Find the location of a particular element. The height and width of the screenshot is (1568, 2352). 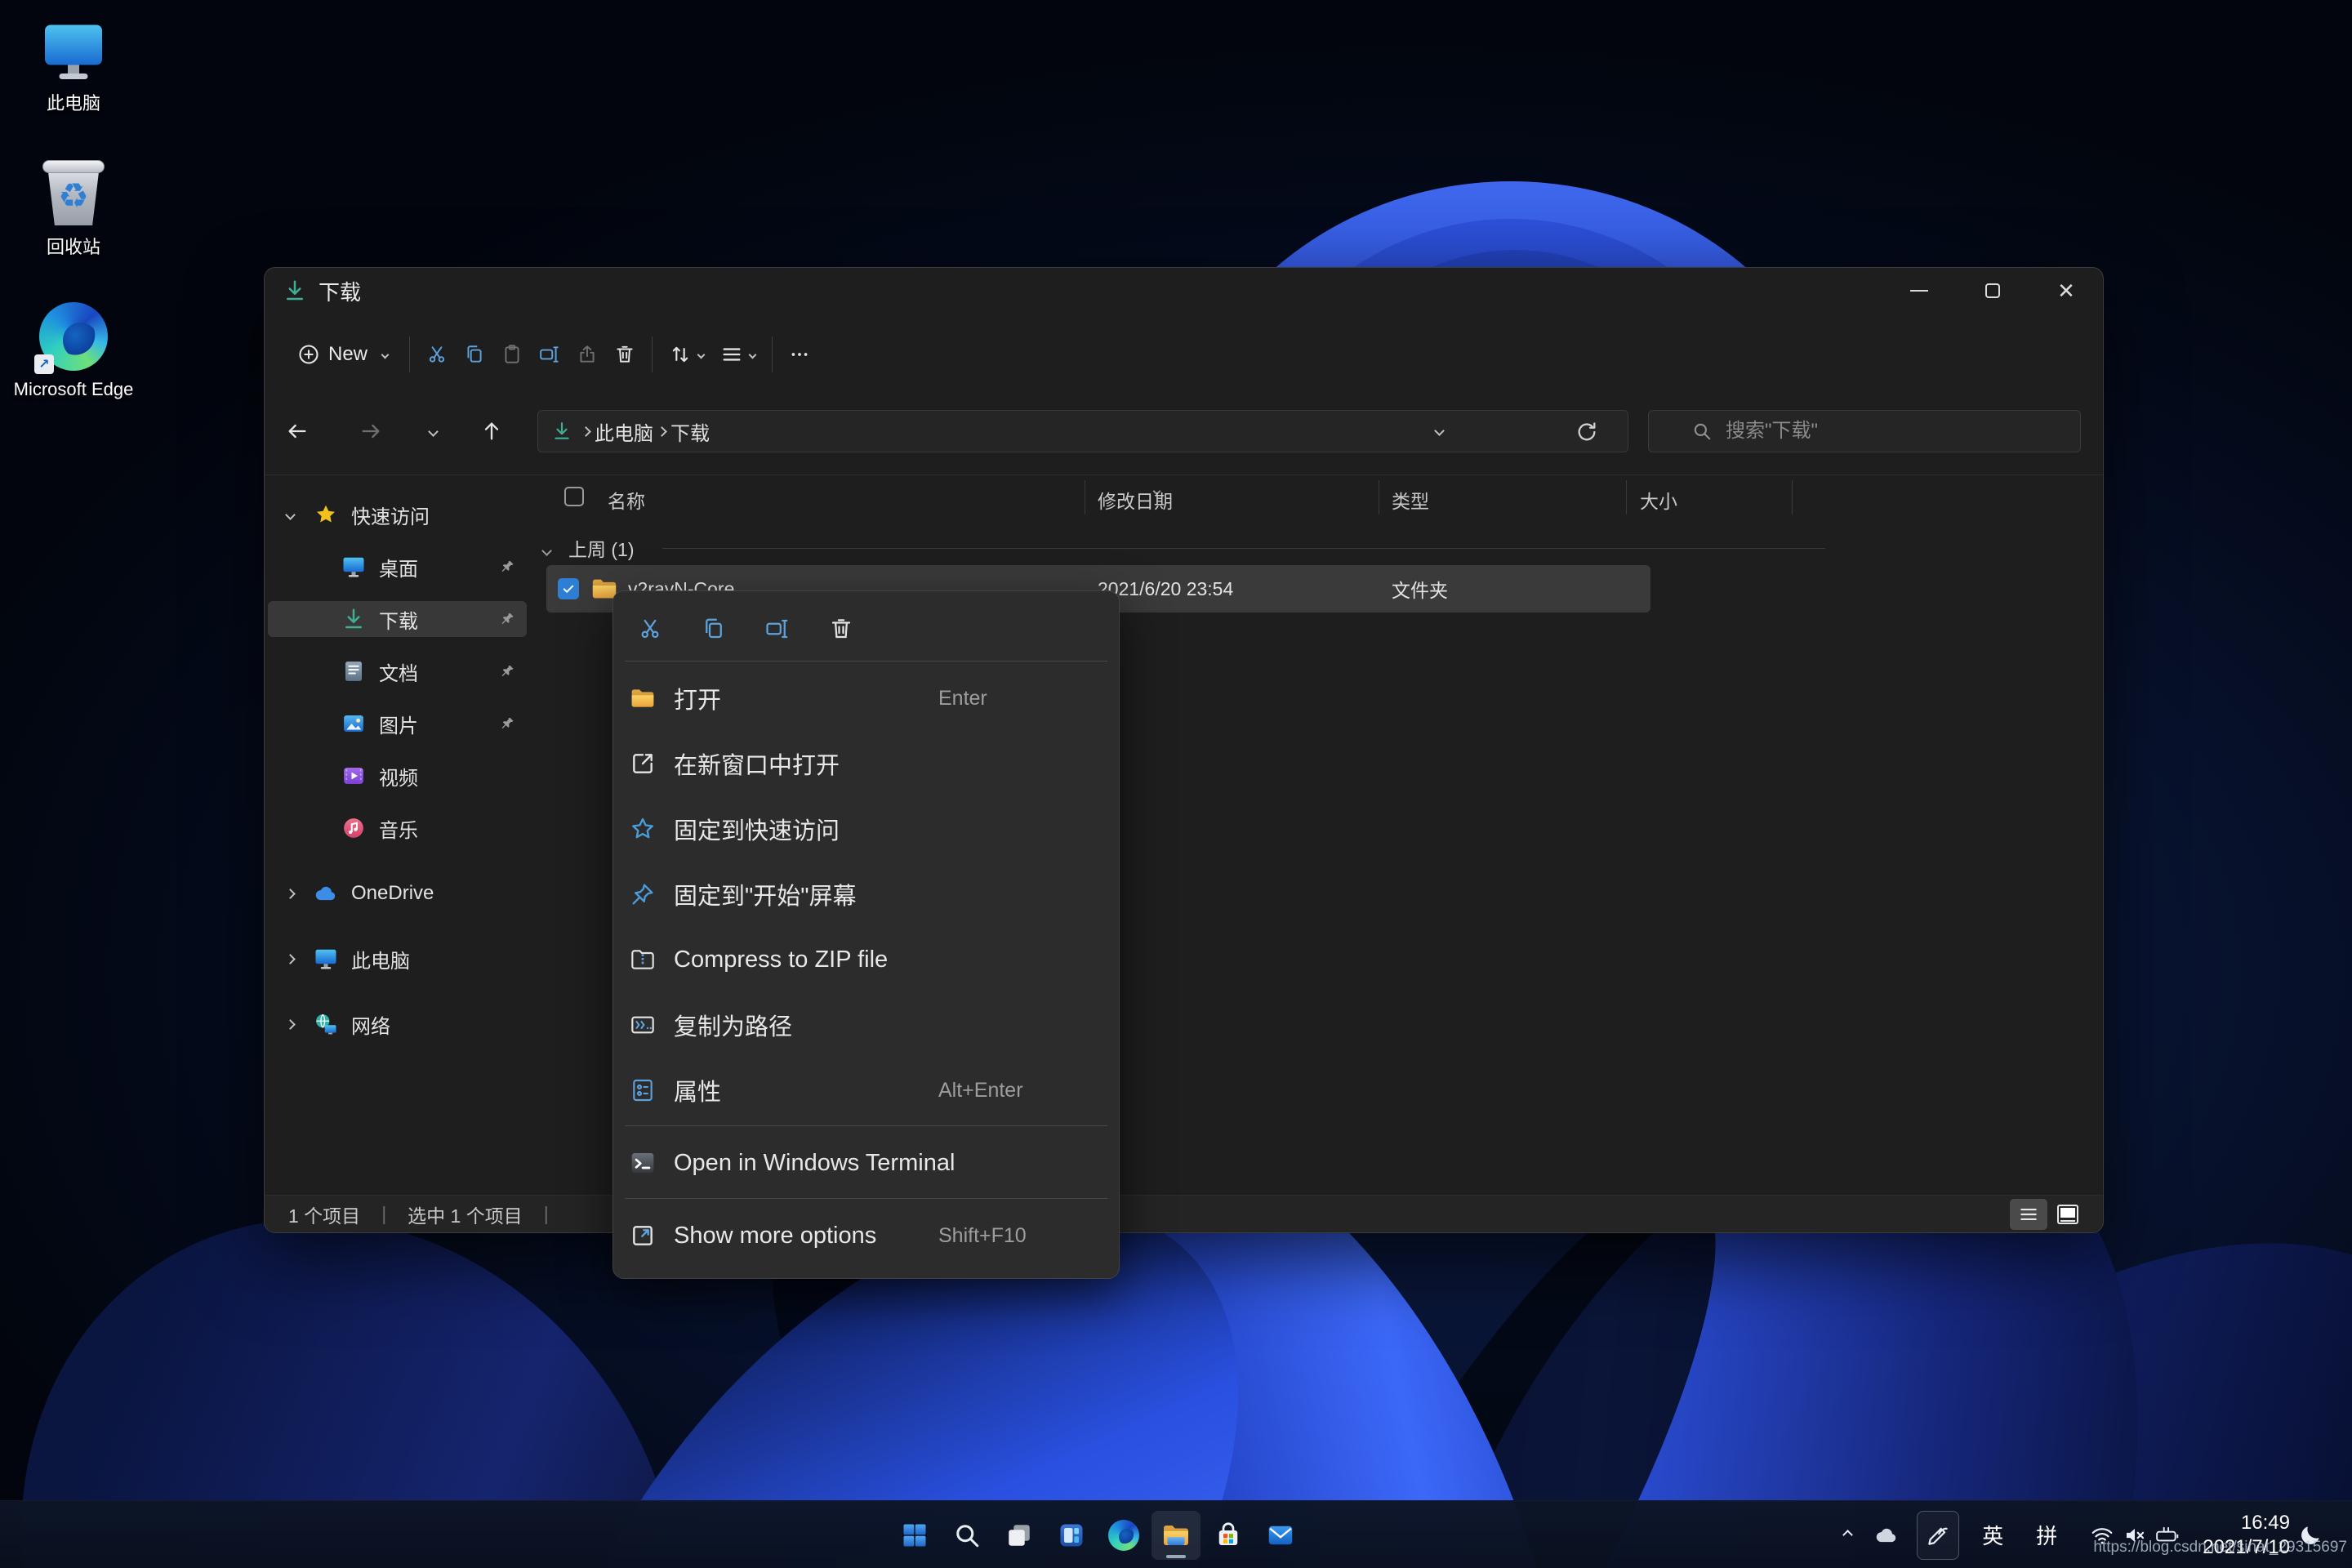

delete-icon is located at coordinates (841, 629).